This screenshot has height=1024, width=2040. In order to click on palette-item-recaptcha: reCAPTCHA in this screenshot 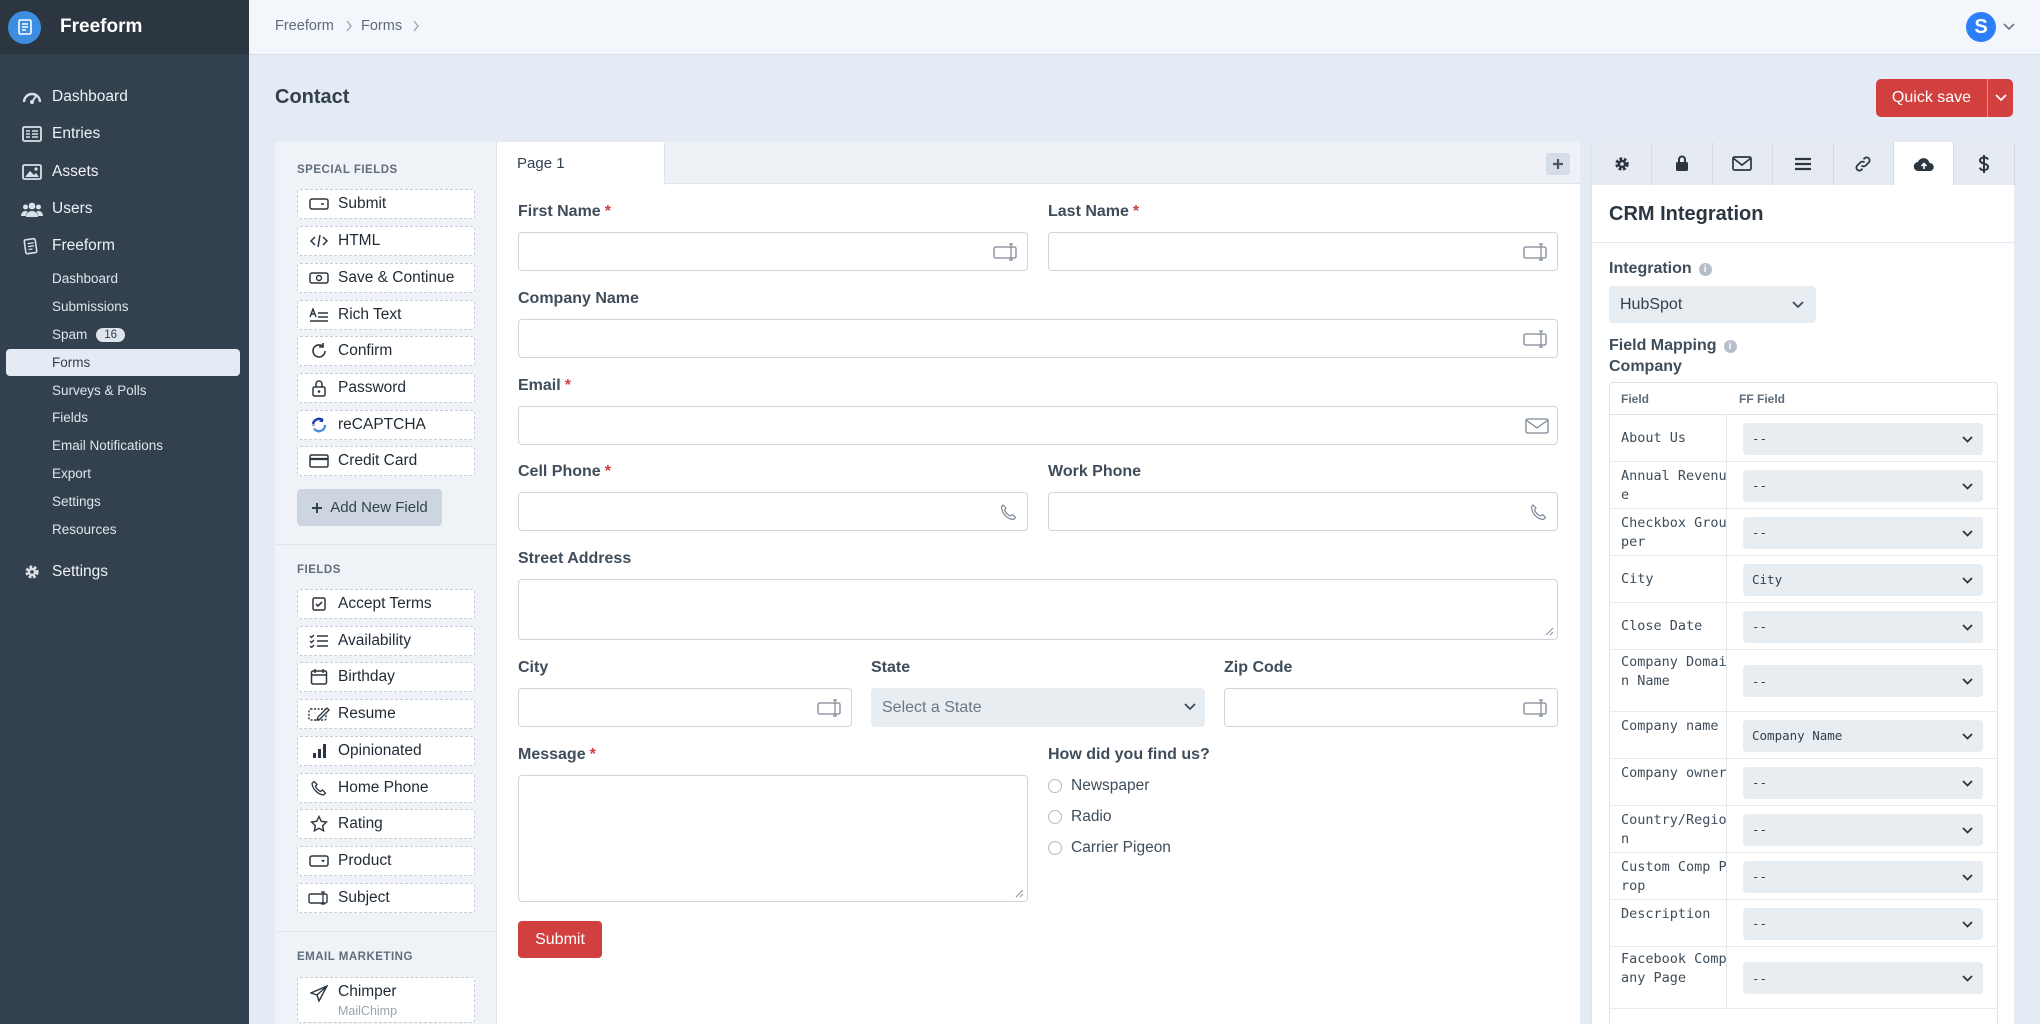, I will do `click(386, 425)`.